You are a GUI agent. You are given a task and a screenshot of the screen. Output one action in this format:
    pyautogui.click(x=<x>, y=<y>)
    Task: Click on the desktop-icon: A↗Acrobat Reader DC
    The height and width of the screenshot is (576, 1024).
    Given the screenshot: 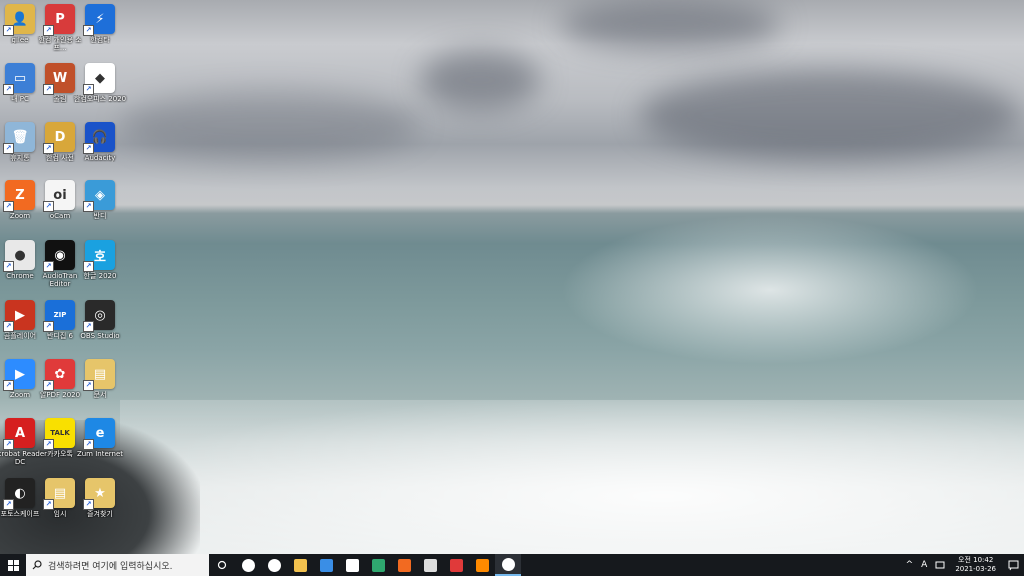 What is the action you would take?
    pyautogui.click(x=23, y=446)
    